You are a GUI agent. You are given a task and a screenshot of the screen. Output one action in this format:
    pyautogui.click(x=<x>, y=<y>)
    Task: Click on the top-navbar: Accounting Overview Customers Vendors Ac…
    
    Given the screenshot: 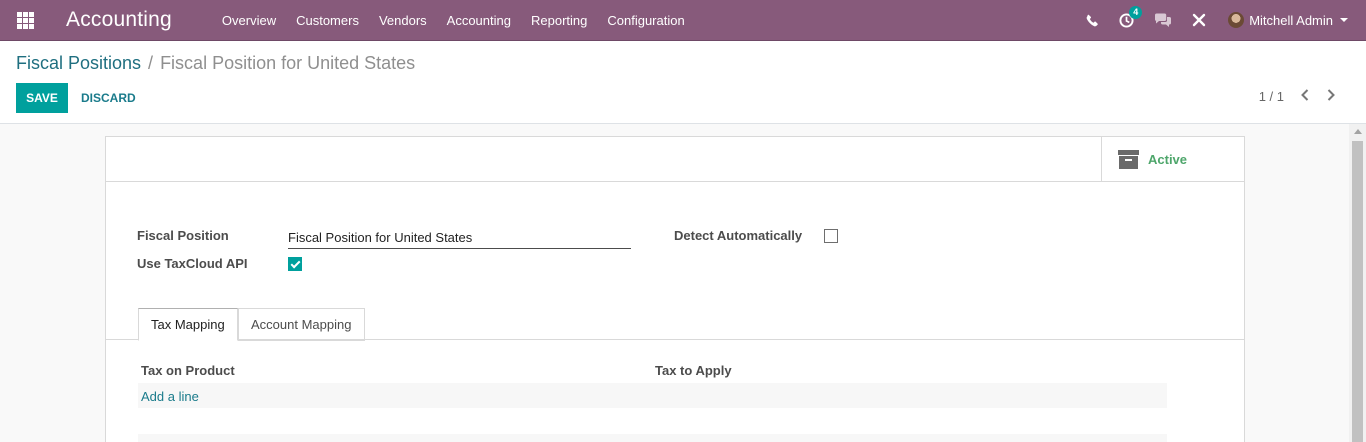 What is the action you would take?
    pyautogui.click(x=683, y=20)
    